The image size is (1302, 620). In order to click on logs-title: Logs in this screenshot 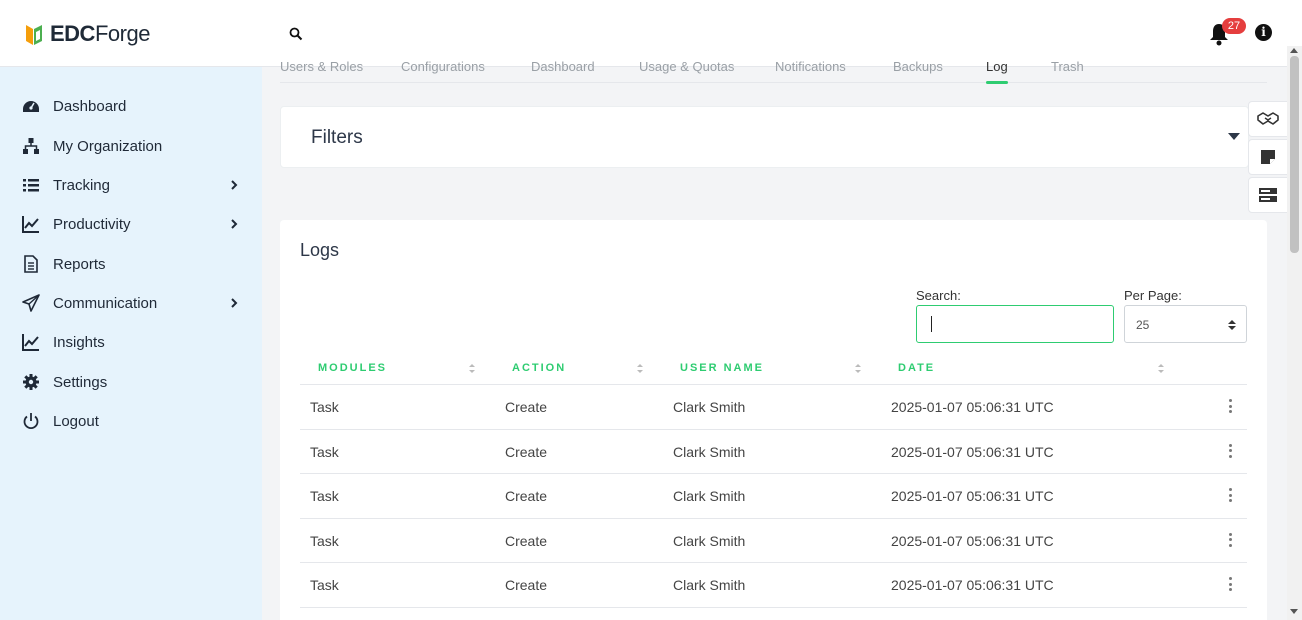, I will do `click(320, 250)`.